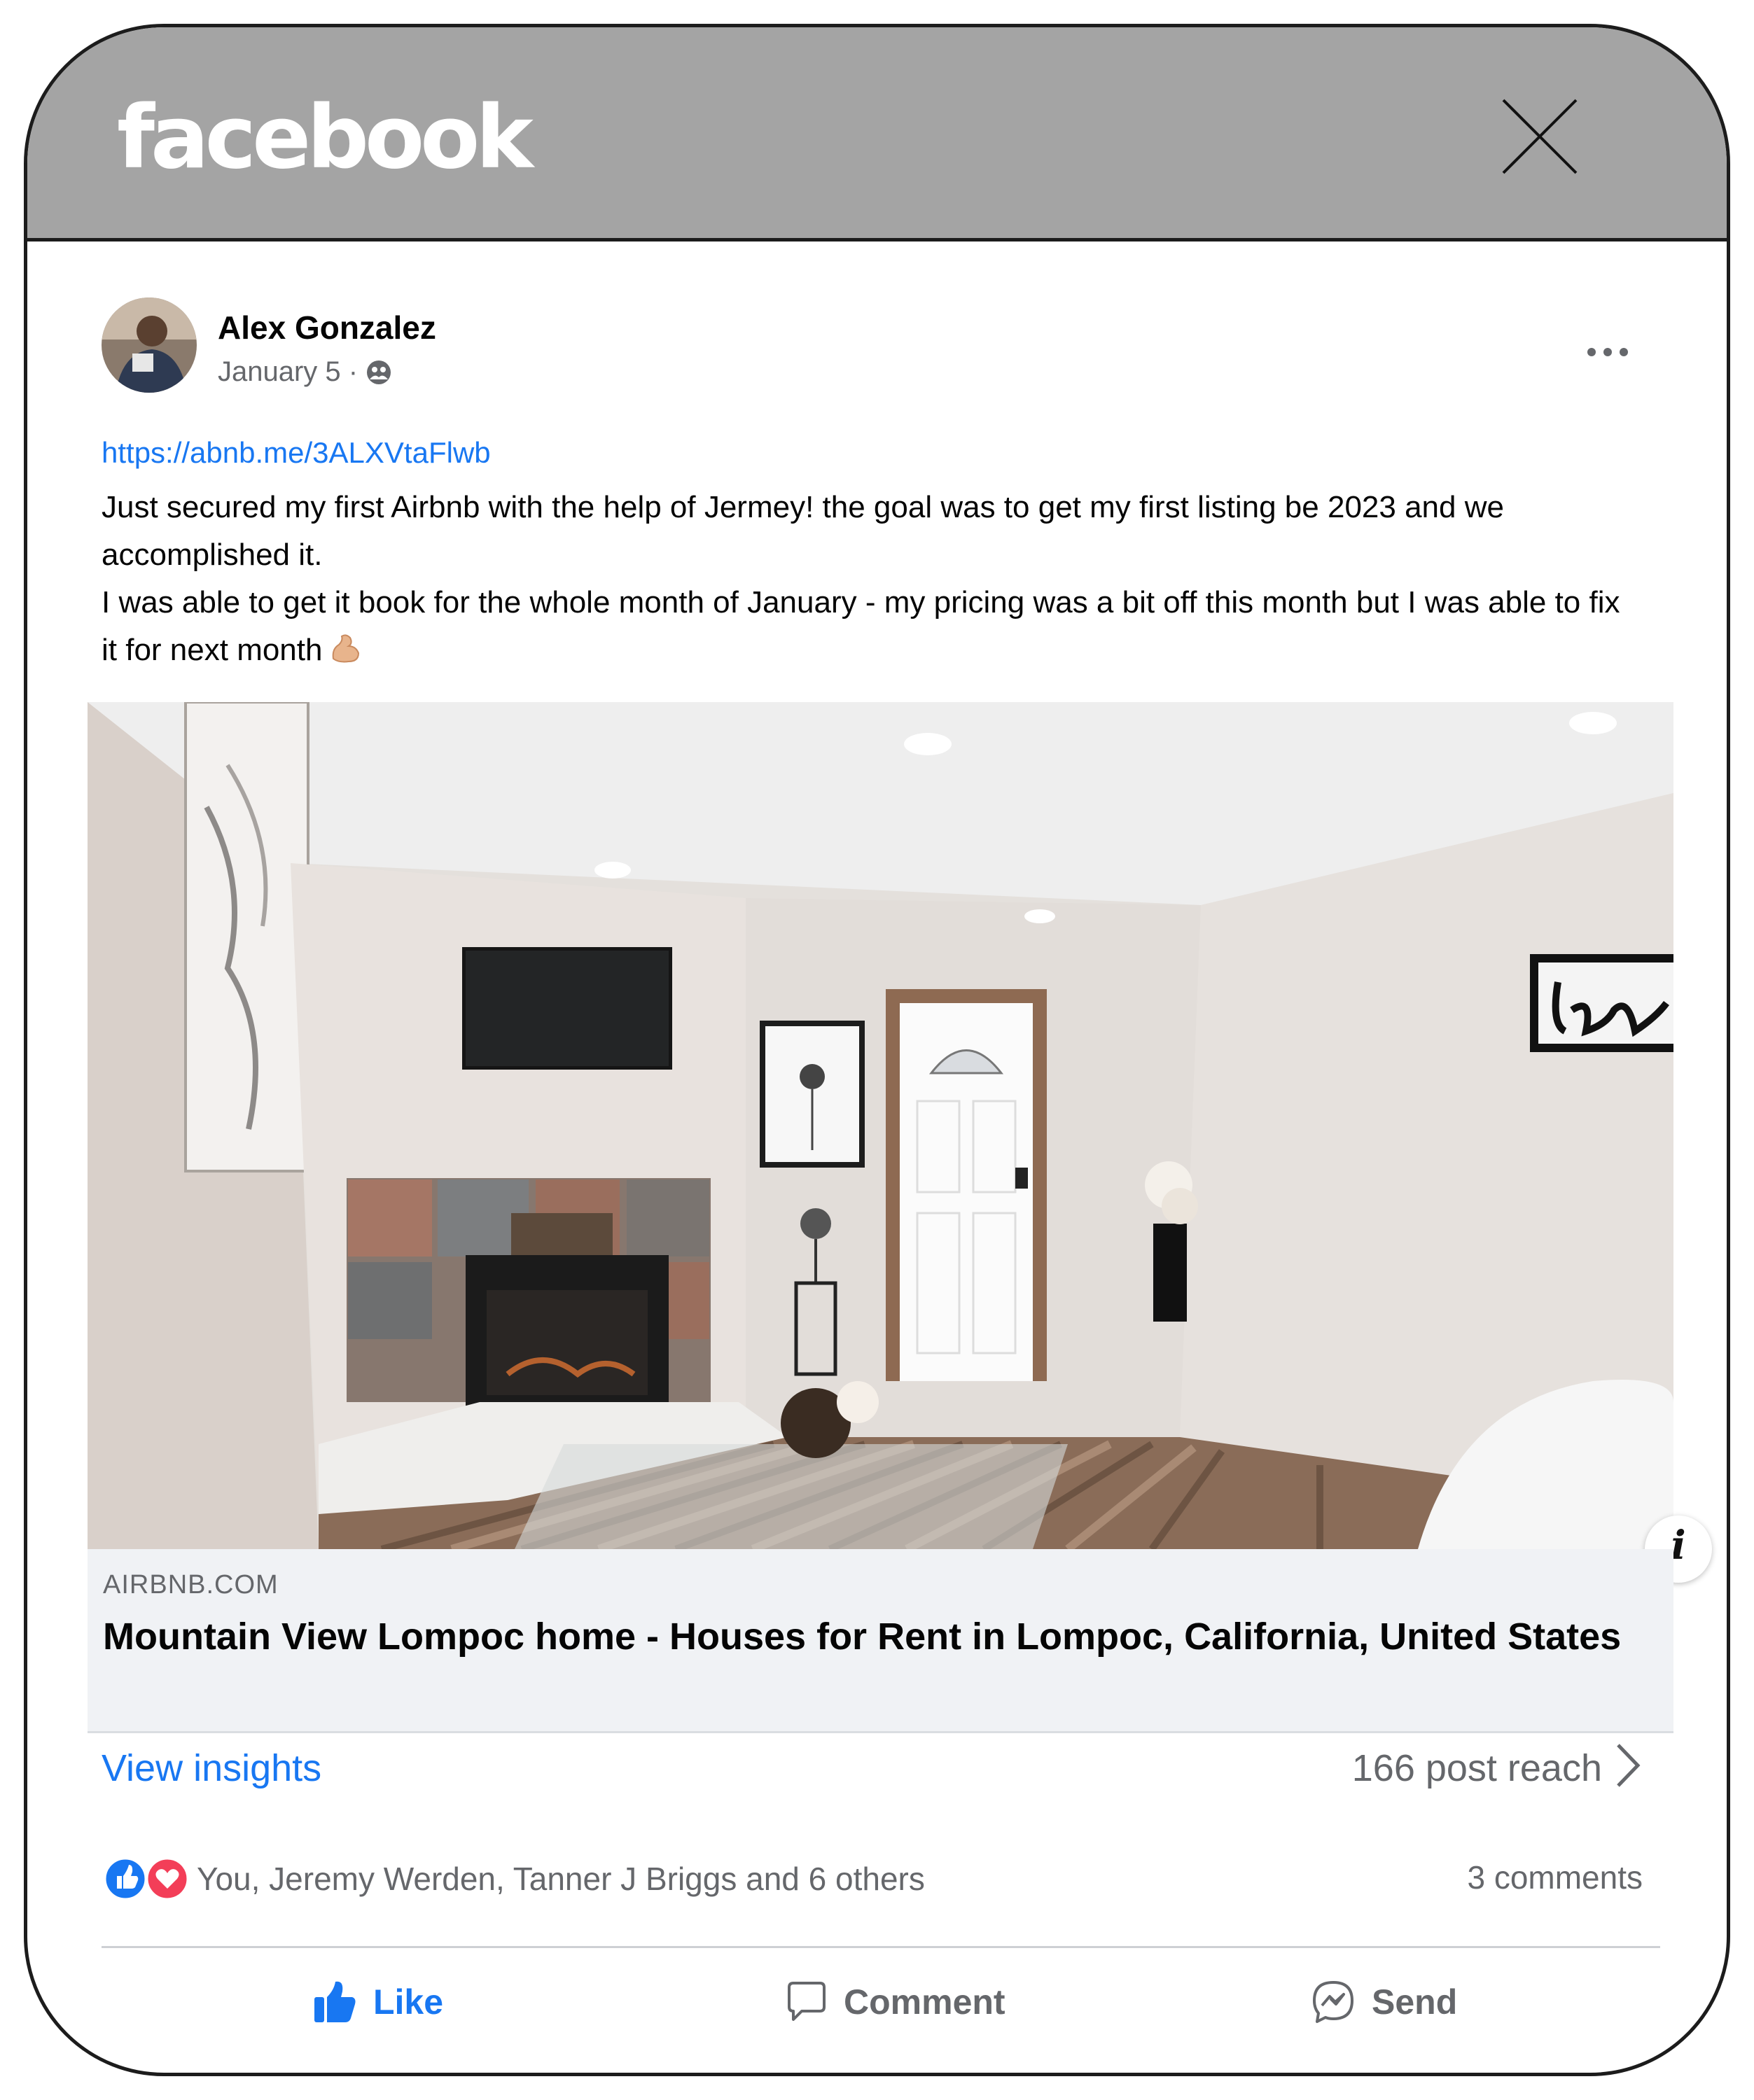 The width and height of the screenshot is (1754, 2100). Describe the element at coordinates (1477, 1768) in the screenshot. I see `post-reach: 166 post reach` at that location.